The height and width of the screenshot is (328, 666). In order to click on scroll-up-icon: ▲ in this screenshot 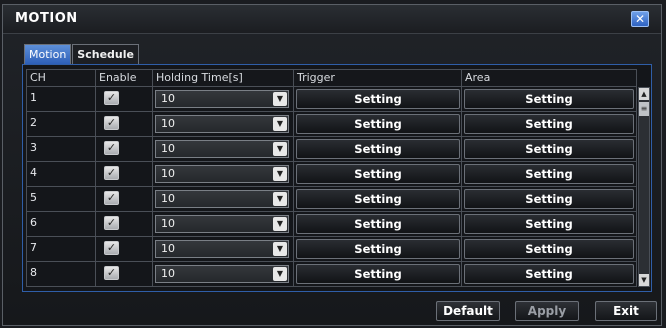, I will do `click(644, 94)`.